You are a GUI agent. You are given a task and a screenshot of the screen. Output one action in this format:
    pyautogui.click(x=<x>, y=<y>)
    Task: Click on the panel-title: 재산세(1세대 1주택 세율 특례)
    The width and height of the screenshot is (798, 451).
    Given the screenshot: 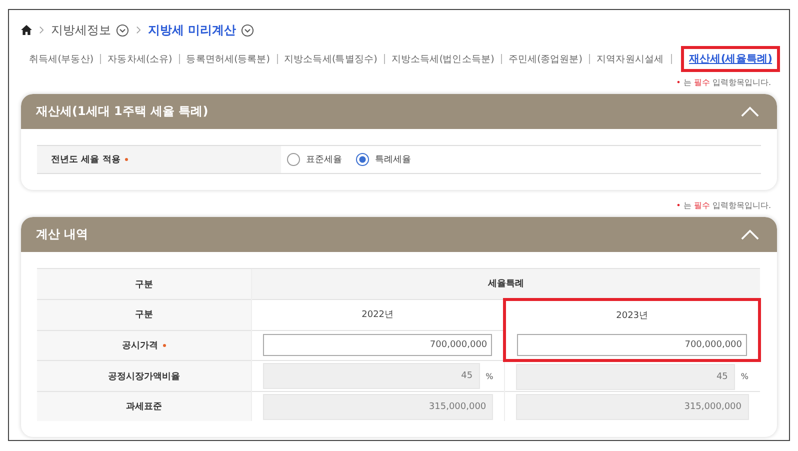 What is the action you would take?
    pyautogui.click(x=122, y=111)
    